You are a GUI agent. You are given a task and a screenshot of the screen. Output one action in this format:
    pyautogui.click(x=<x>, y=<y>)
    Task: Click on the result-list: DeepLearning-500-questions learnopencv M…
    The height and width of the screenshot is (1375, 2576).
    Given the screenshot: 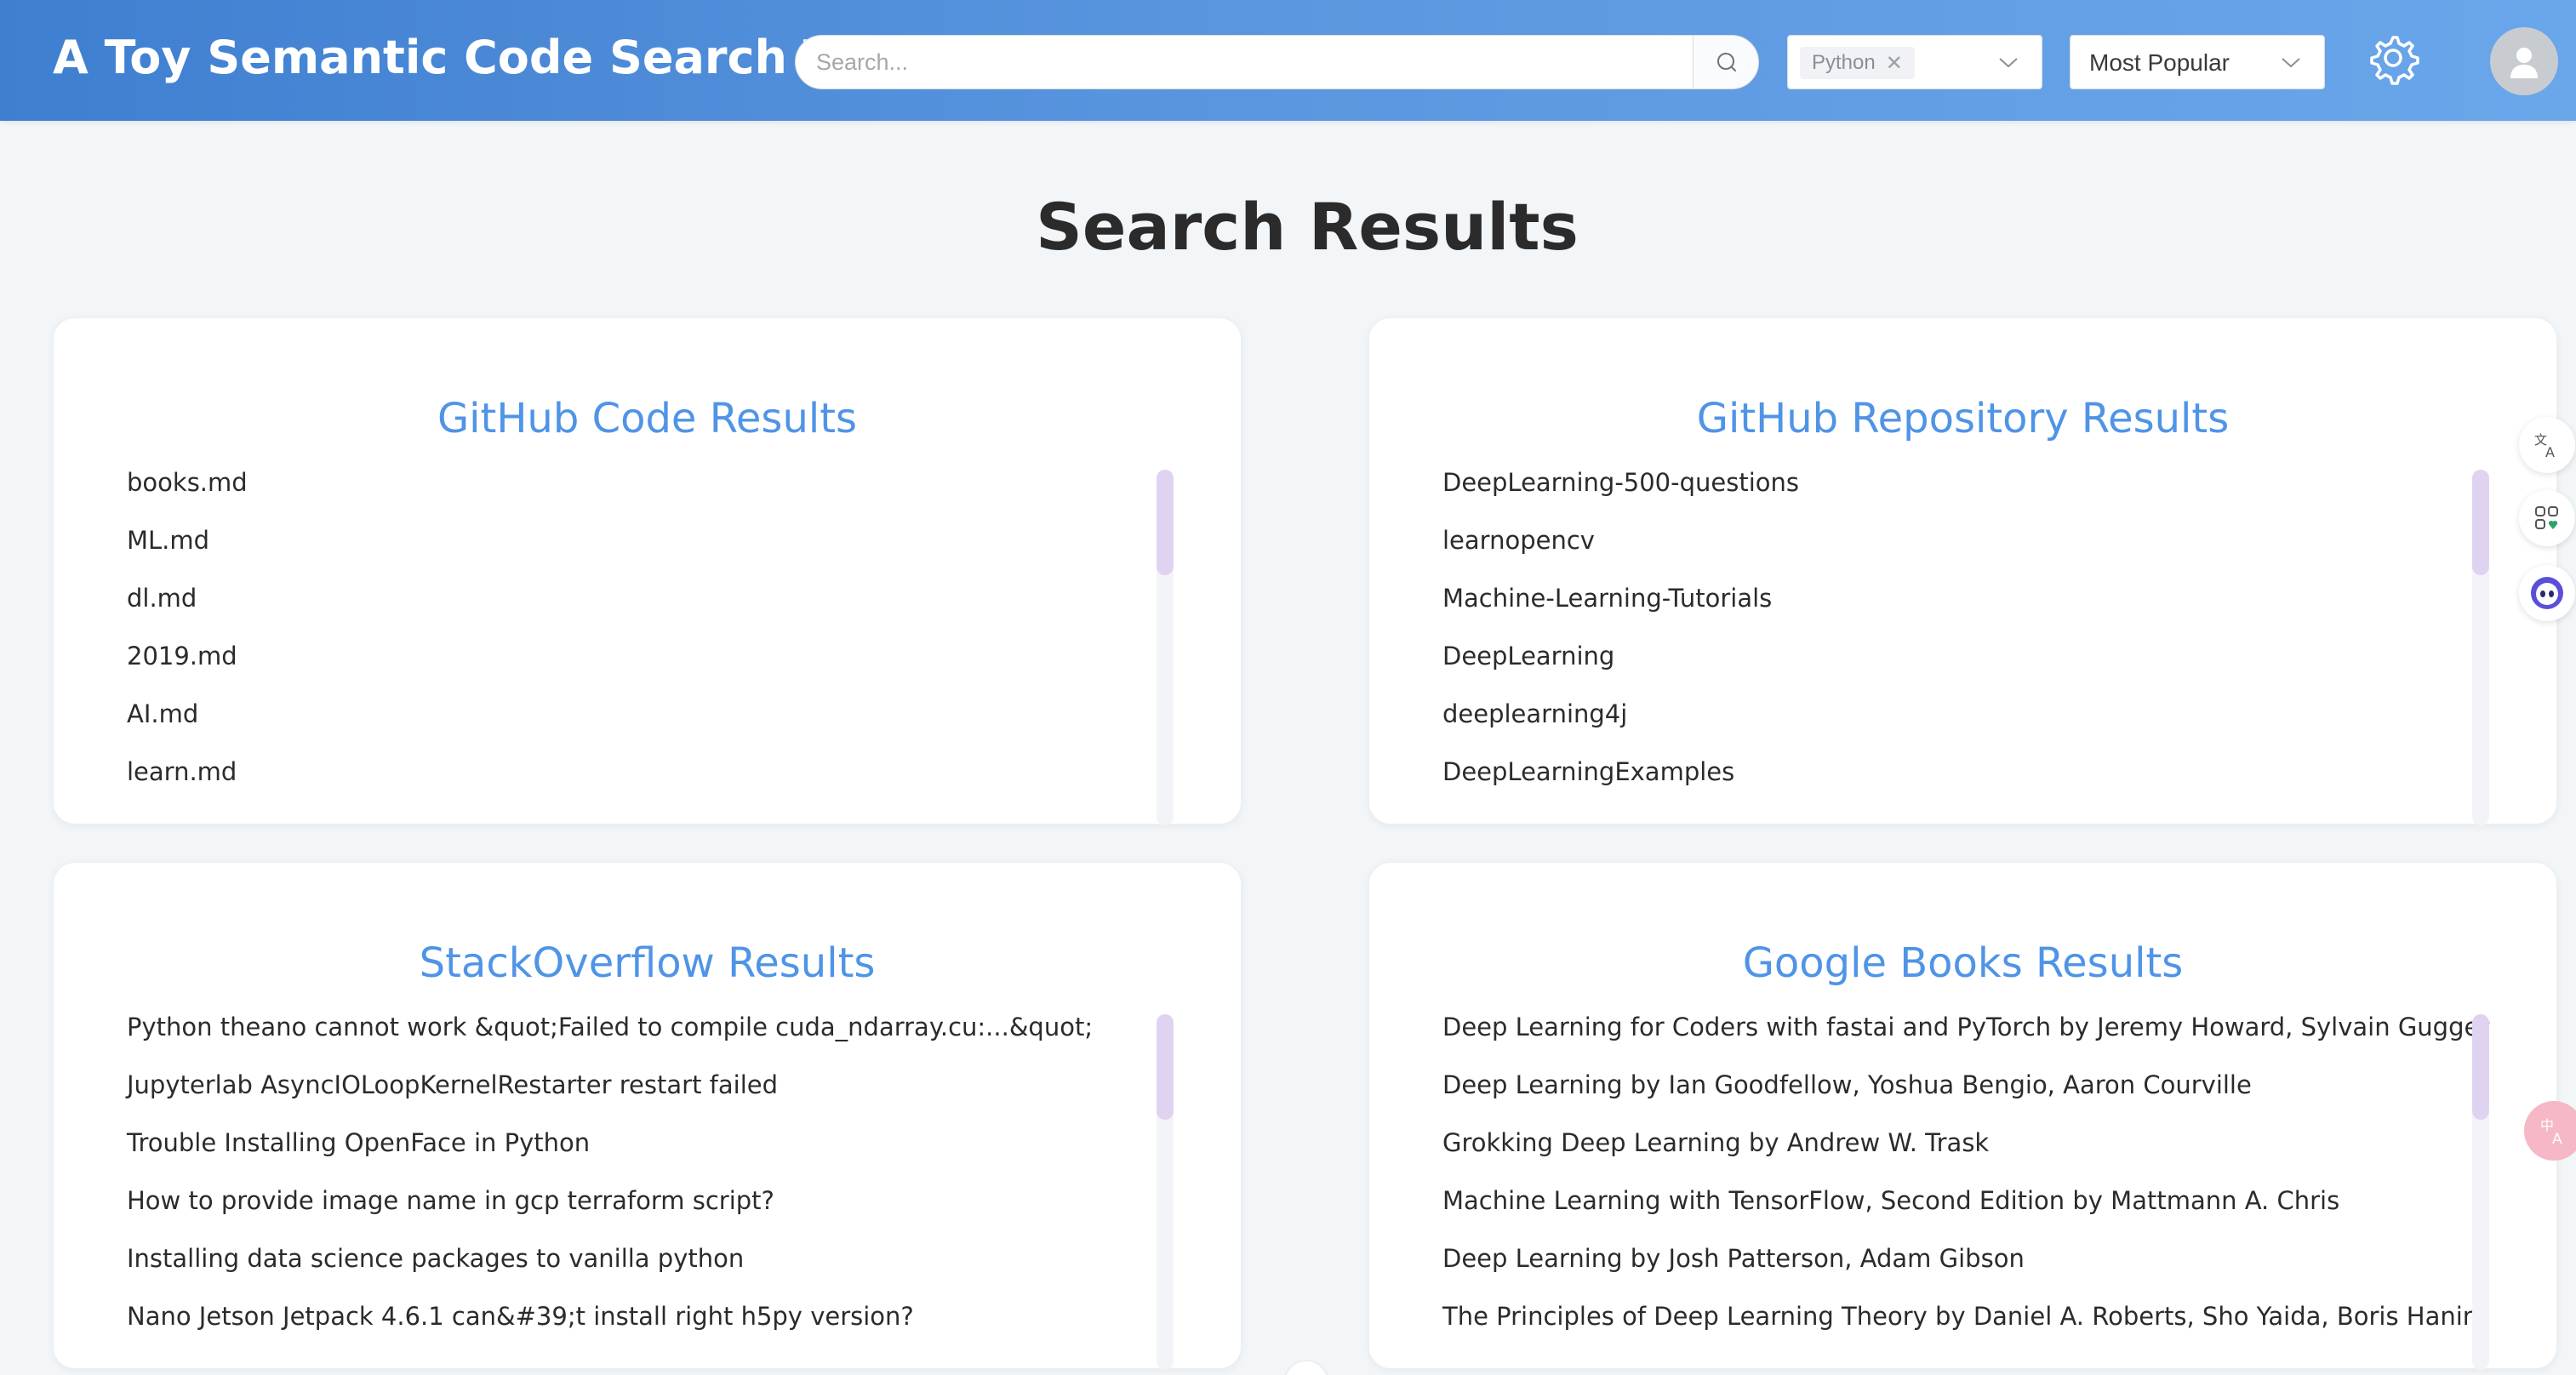 What is the action you would take?
    pyautogui.click(x=1974, y=643)
    